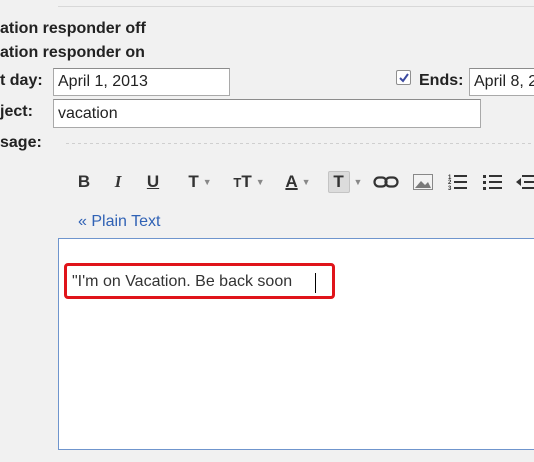 Image resolution: width=534 pixels, height=462 pixels. I want to click on first-day-input, so click(141, 82).